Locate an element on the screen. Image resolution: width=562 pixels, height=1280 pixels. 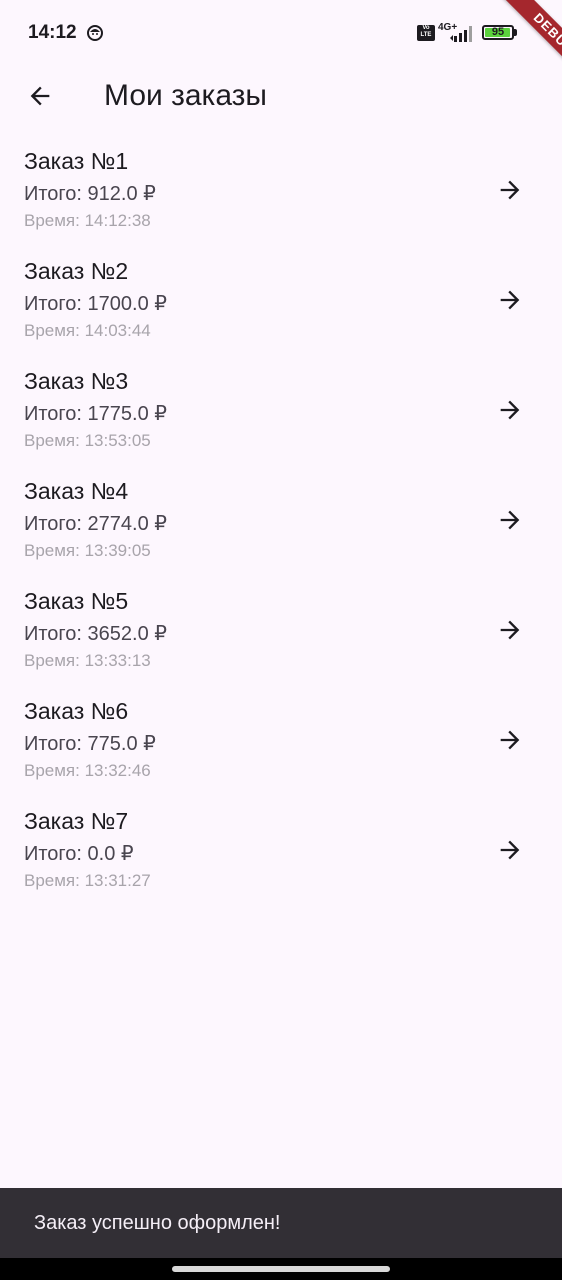
order-list-item-6: Заказ №6 Итого: 775.0 ₽ Время: 13:32:46 is located at coordinates (281, 741).